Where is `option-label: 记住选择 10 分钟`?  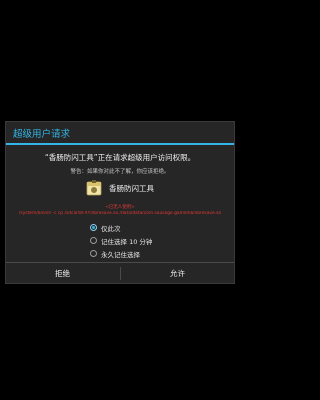
option-label: 记住选择 10 分钟 is located at coordinates (127, 242).